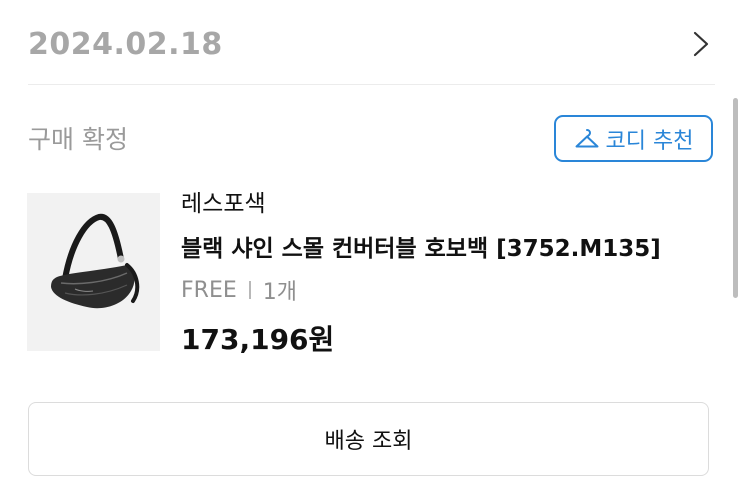  I want to click on track-delivery-label: 배송 조회, so click(368, 441).